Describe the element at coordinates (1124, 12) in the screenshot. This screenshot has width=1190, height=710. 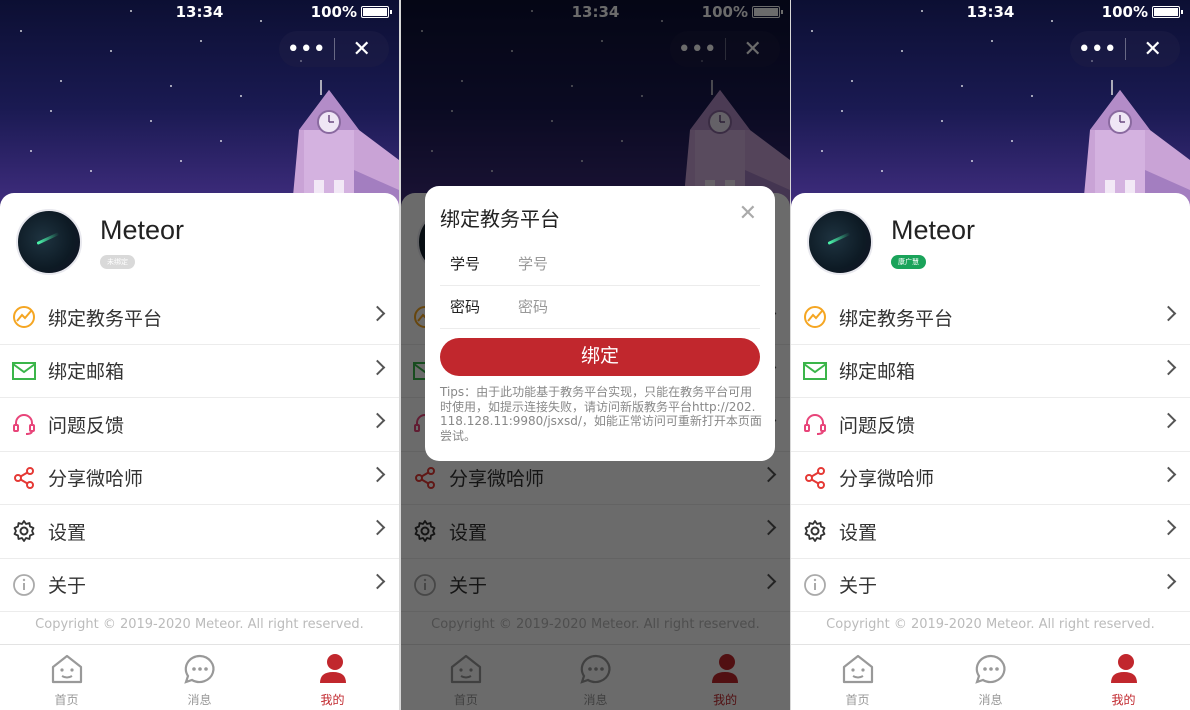
I see `battery-percent: 100%` at that location.